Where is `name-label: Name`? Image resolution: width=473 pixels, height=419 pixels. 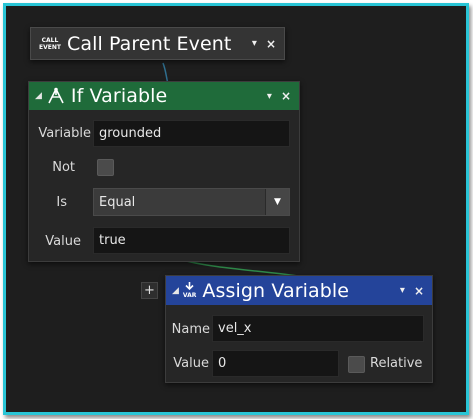
name-label: Name is located at coordinates (190, 329).